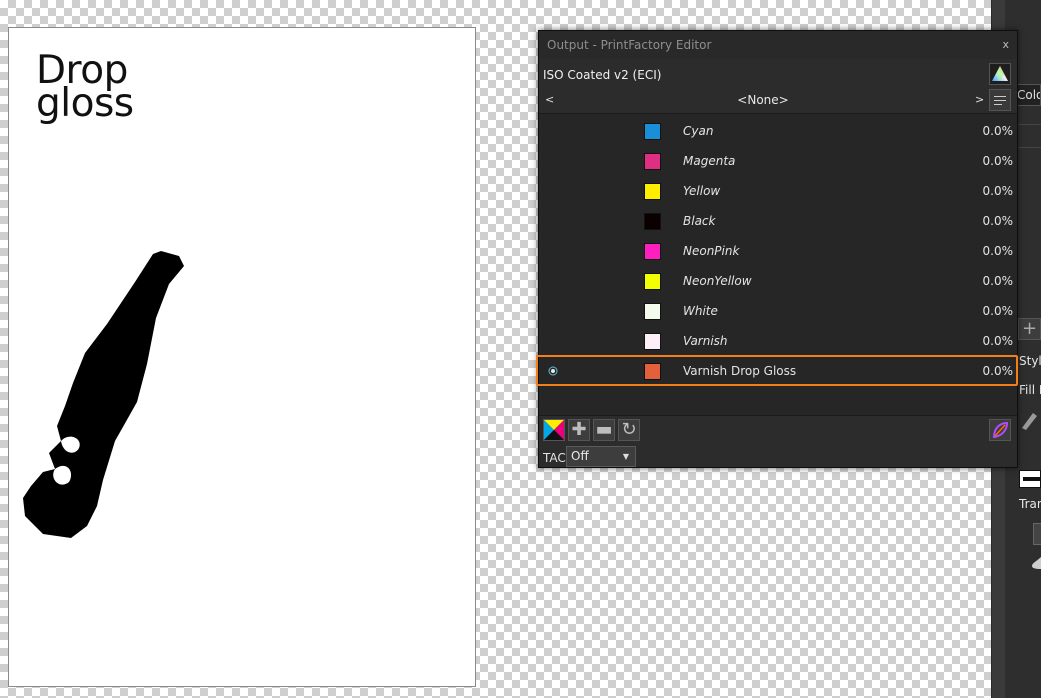 The height and width of the screenshot is (698, 1041). I want to click on refresh-icon: ↻, so click(629, 429).